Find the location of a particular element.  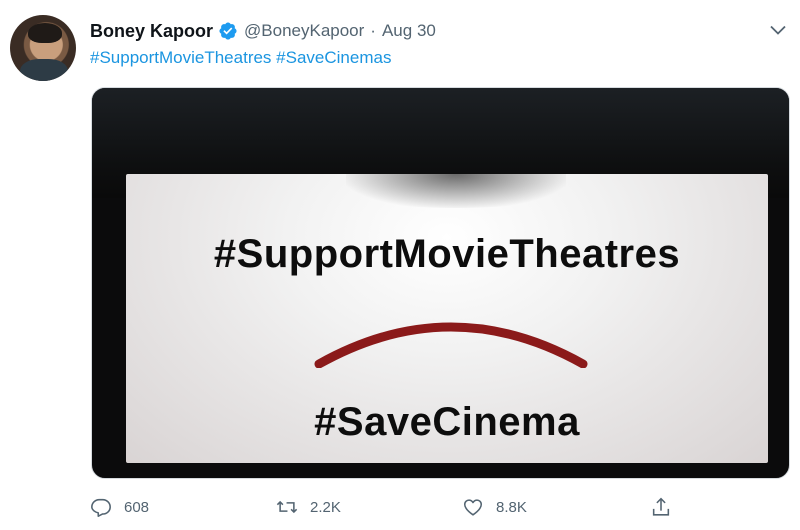

reply-count: 608 is located at coordinates (137, 507).